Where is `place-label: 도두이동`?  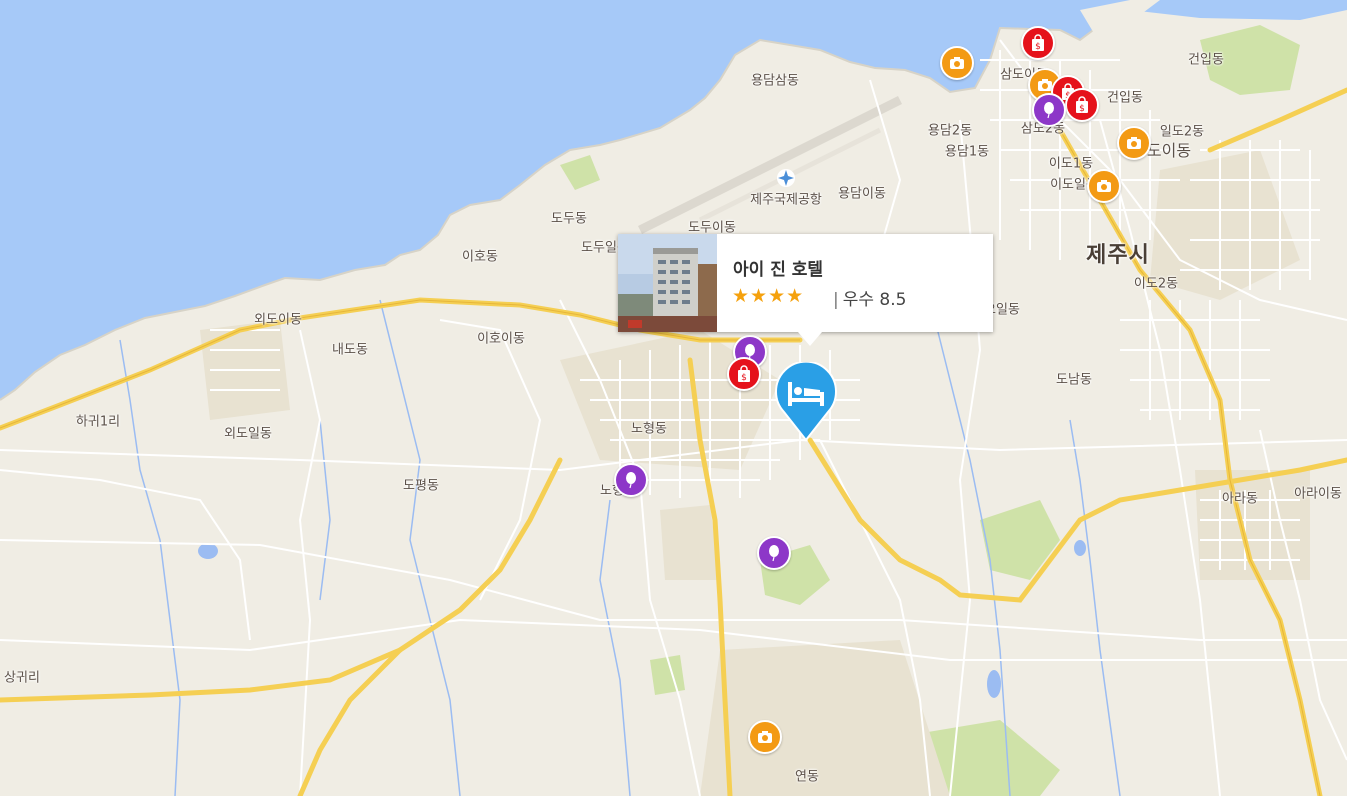
place-label: 도두이동 is located at coordinates (712, 228).